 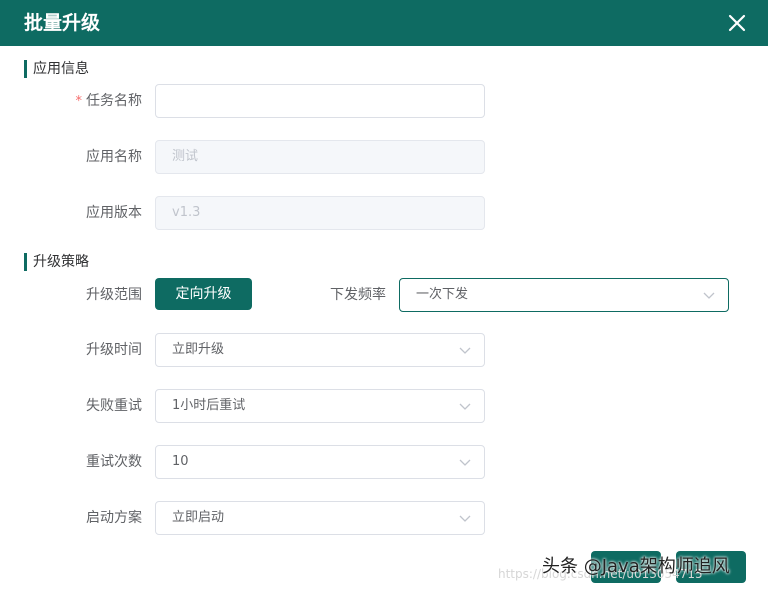 I want to click on retry-count-value: 10, so click(x=180, y=461).